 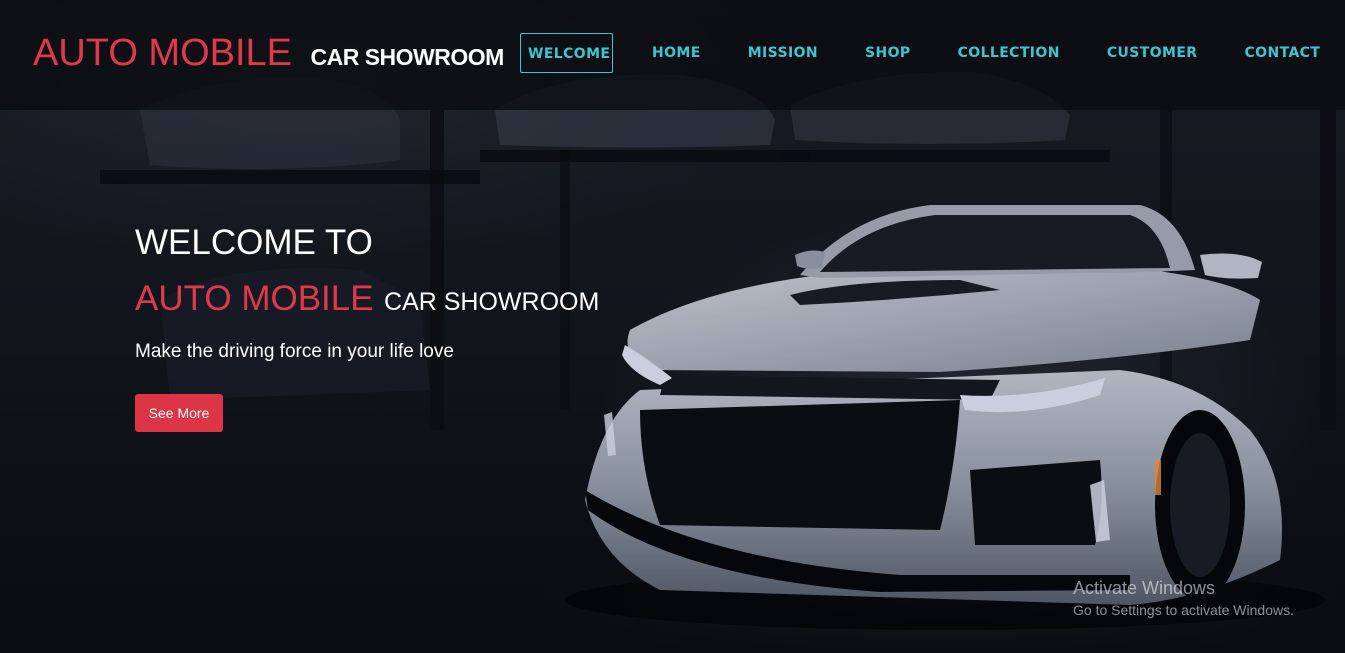 What do you see at coordinates (783, 53) in the screenshot?
I see `nav-item-mission: MISSION` at bounding box center [783, 53].